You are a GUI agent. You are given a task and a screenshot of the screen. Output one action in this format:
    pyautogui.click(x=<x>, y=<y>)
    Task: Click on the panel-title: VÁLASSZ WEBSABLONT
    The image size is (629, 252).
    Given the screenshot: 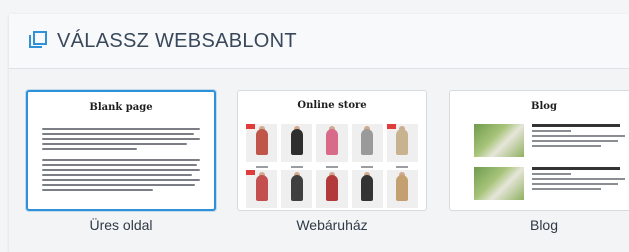 What is the action you would take?
    pyautogui.click(x=177, y=40)
    